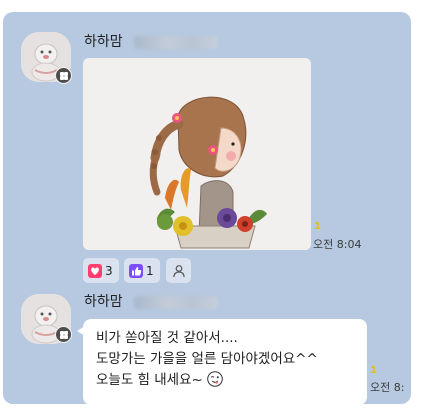 The height and width of the screenshot is (413, 423). What do you see at coordinates (207, 359) in the screenshot?
I see `message-line: 도망가는 가을을 얼른 담아야겠어요^^` at bounding box center [207, 359].